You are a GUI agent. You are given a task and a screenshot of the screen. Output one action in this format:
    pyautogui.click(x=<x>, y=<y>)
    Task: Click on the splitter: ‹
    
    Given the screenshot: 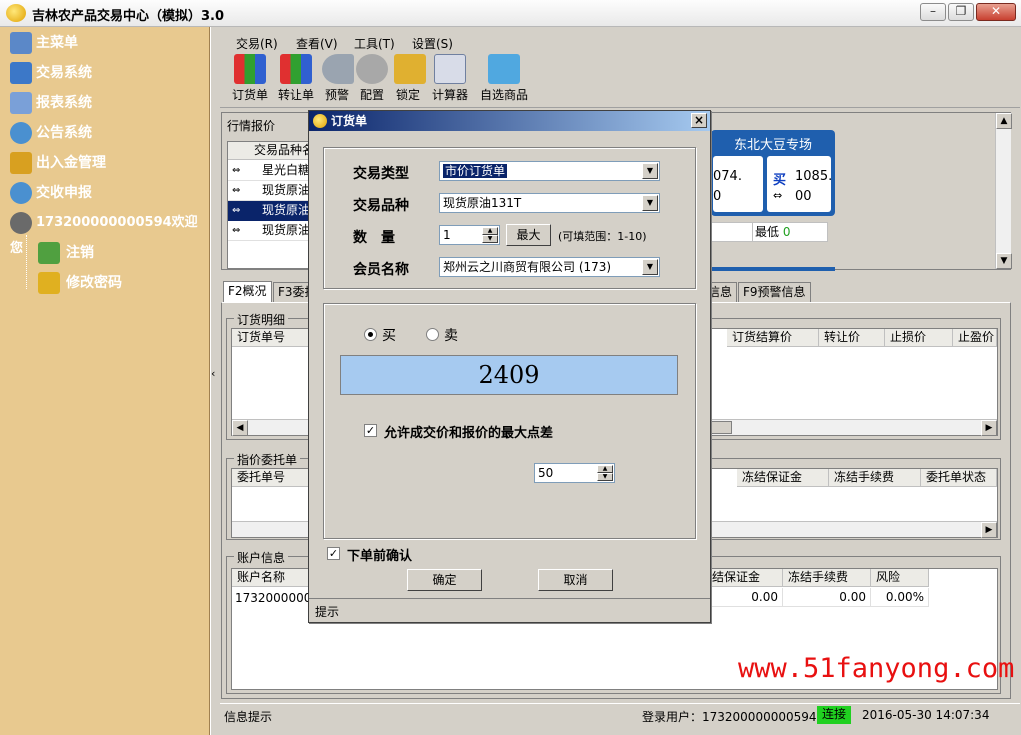 What is the action you would take?
    pyautogui.click(x=214, y=381)
    